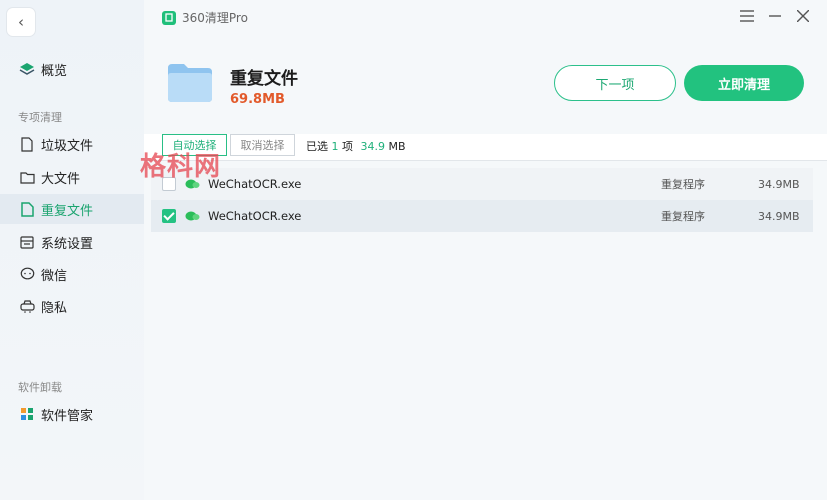 The image size is (827, 500). What do you see at coordinates (747, 17) in the screenshot?
I see `menu-icon` at bounding box center [747, 17].